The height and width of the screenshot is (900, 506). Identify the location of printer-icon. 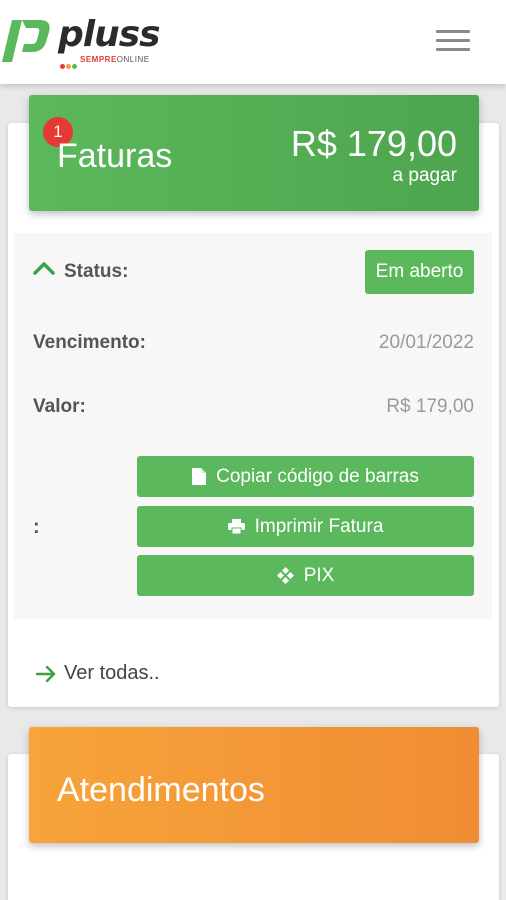
(236, 526).